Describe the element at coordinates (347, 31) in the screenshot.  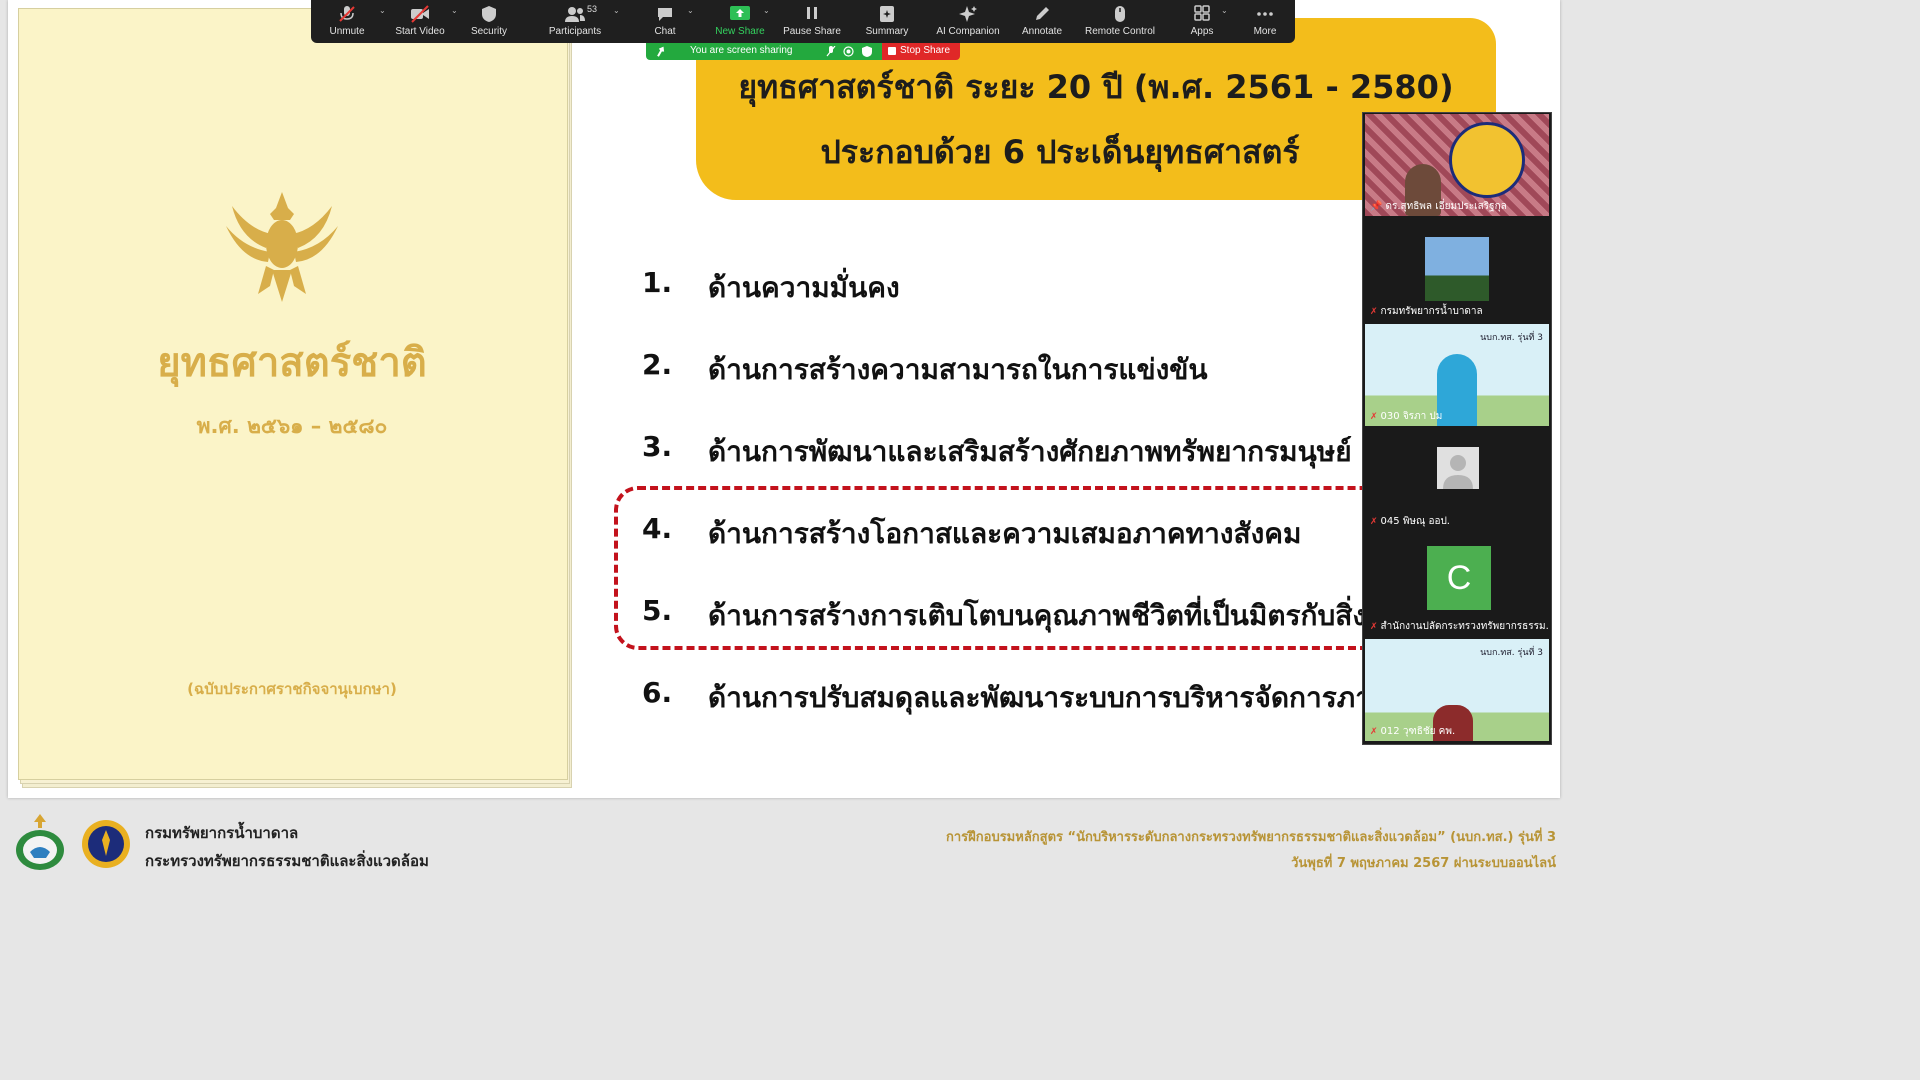
I see `toolbar-label: Unmute` at that location.